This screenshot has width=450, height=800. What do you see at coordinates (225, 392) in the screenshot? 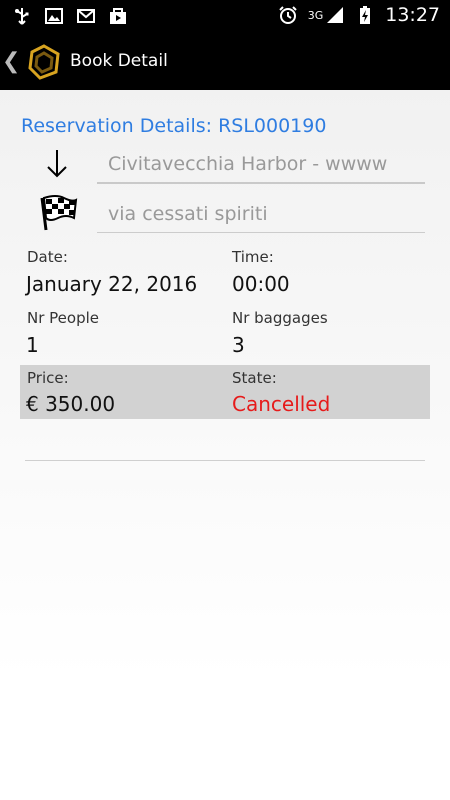
I see `price-state-row: Price: € 350.00 State: Cancelled` at bounding box center [225, 392].